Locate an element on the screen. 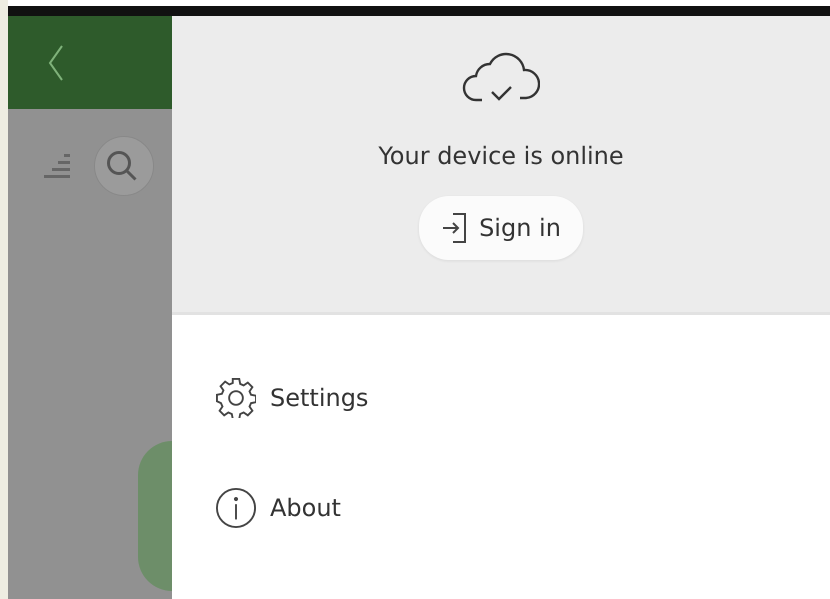  back-icon is located at coordinates (56, 63).